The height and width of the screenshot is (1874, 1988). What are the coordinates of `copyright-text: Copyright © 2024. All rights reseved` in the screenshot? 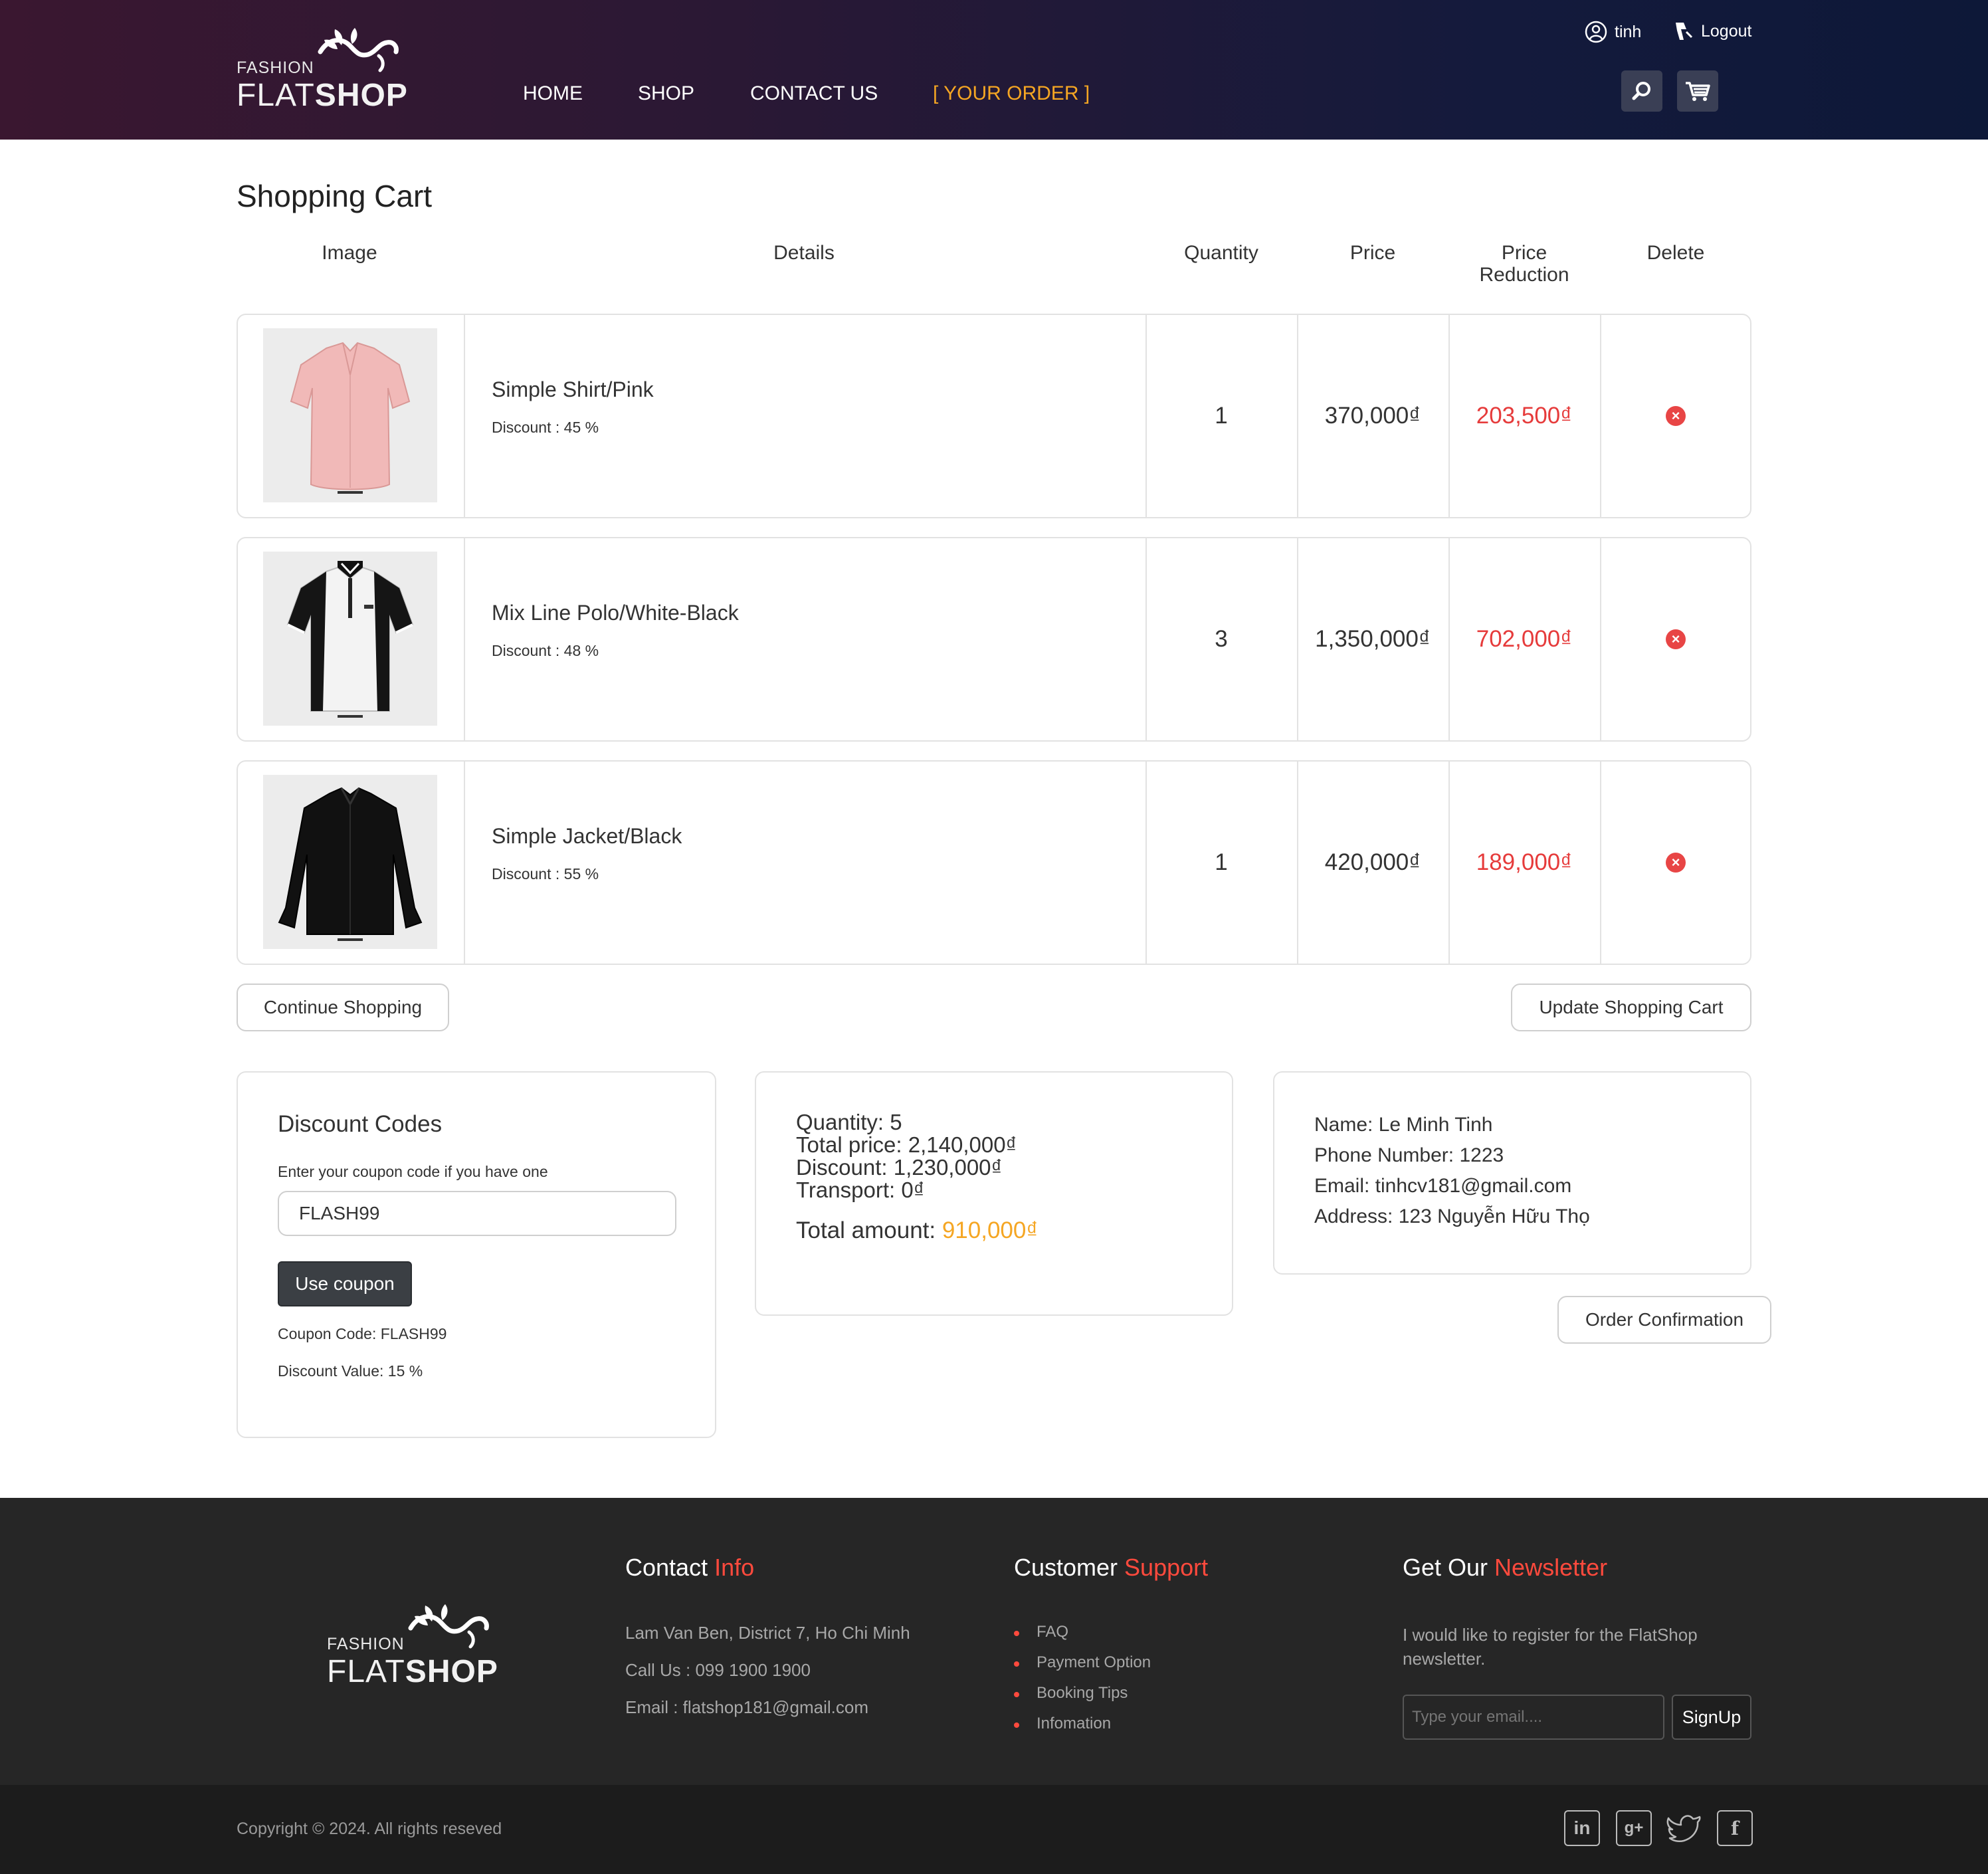 It's located at (370, 1829).